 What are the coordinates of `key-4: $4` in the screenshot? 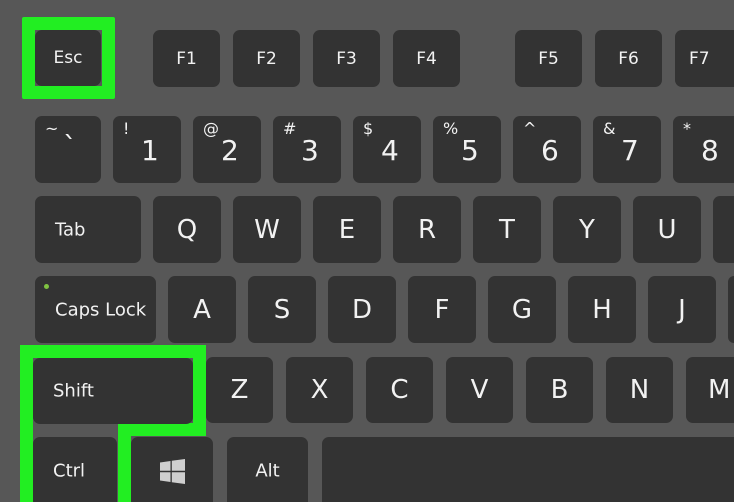 It's located at (387, 149).